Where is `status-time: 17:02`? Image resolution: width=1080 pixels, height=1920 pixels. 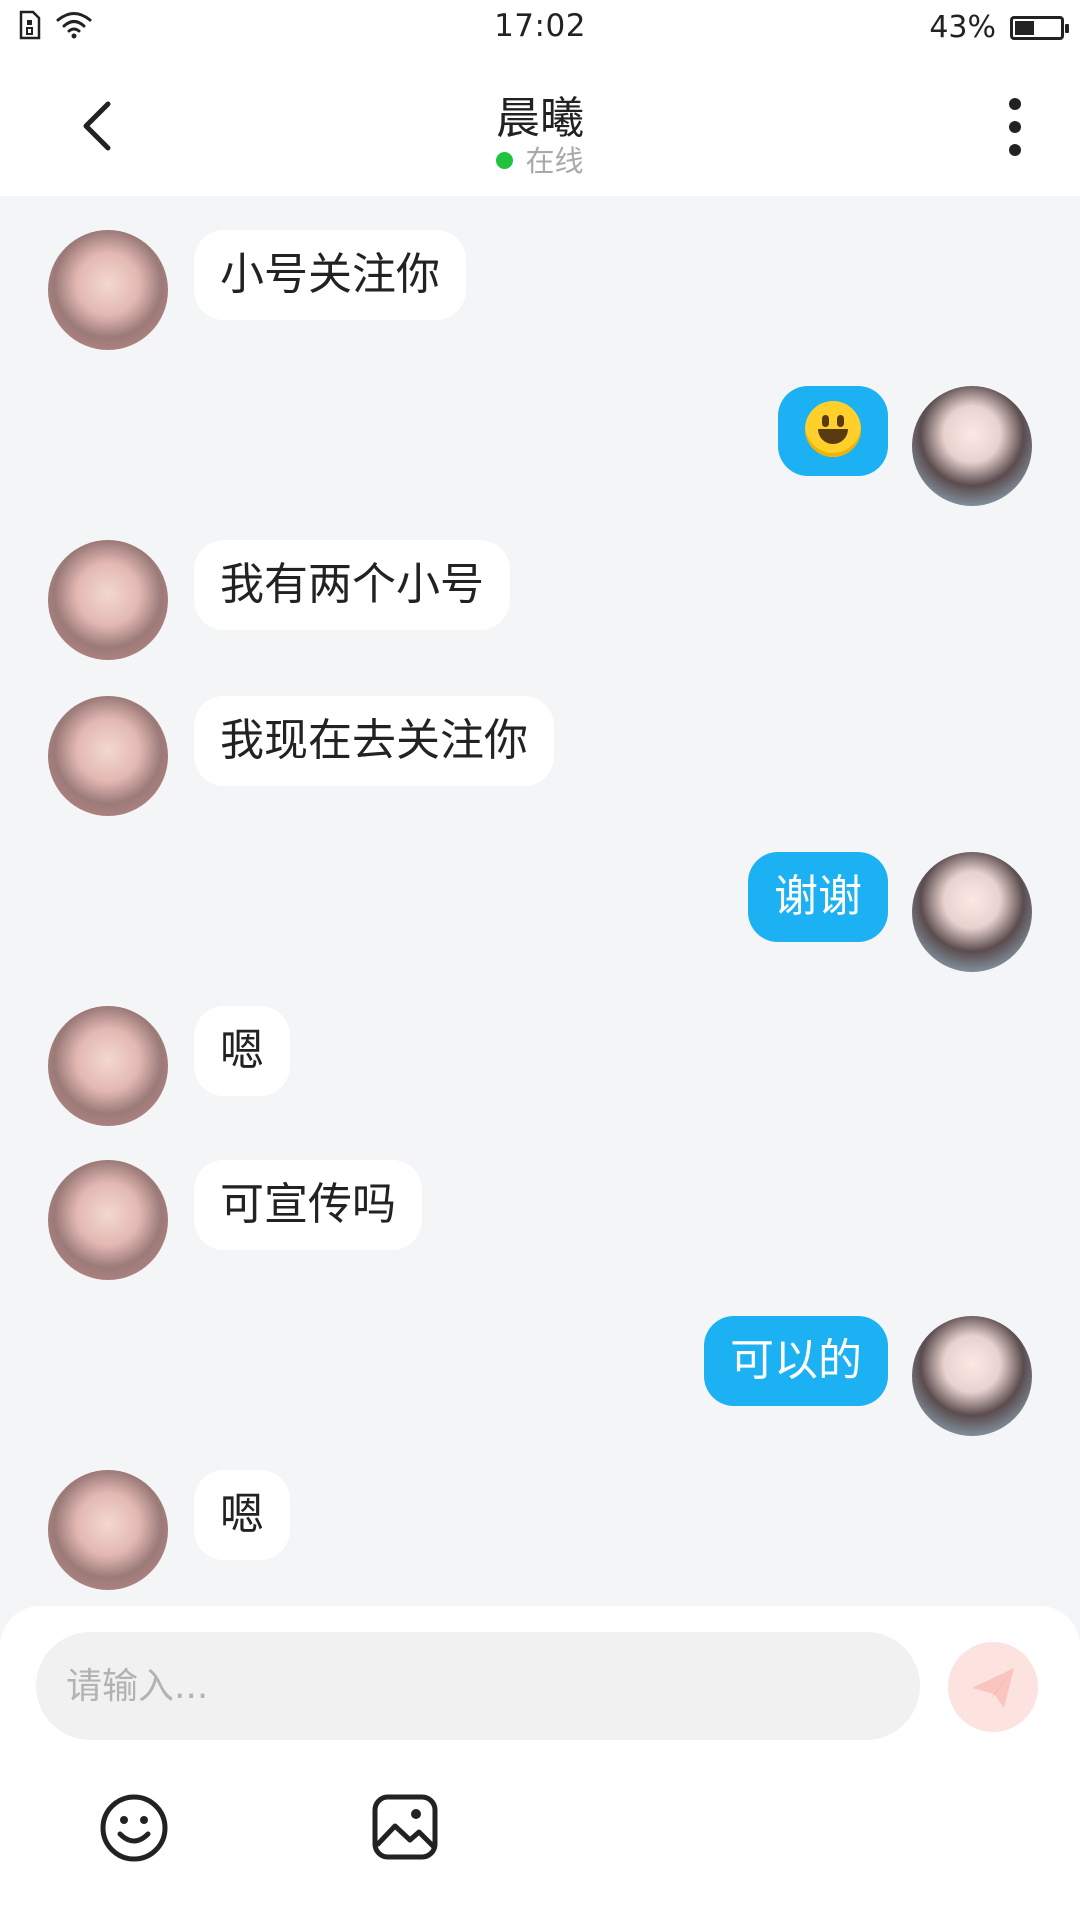 status-time: 17:02 is located at coordinates (540, 26).